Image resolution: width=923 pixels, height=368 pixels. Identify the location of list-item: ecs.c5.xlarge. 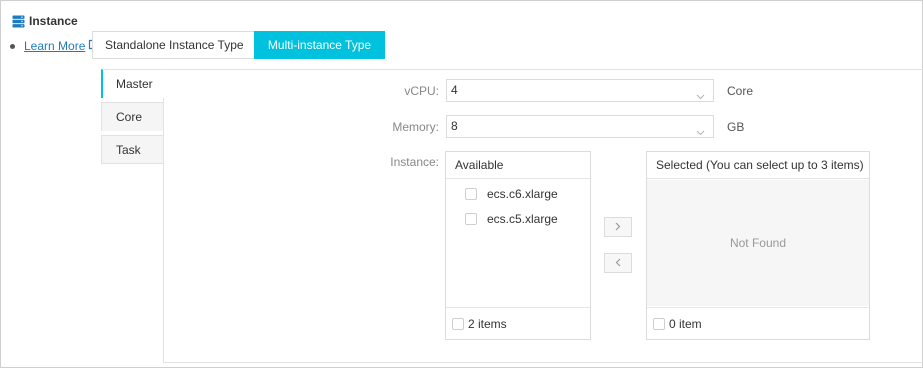
(511, 219).